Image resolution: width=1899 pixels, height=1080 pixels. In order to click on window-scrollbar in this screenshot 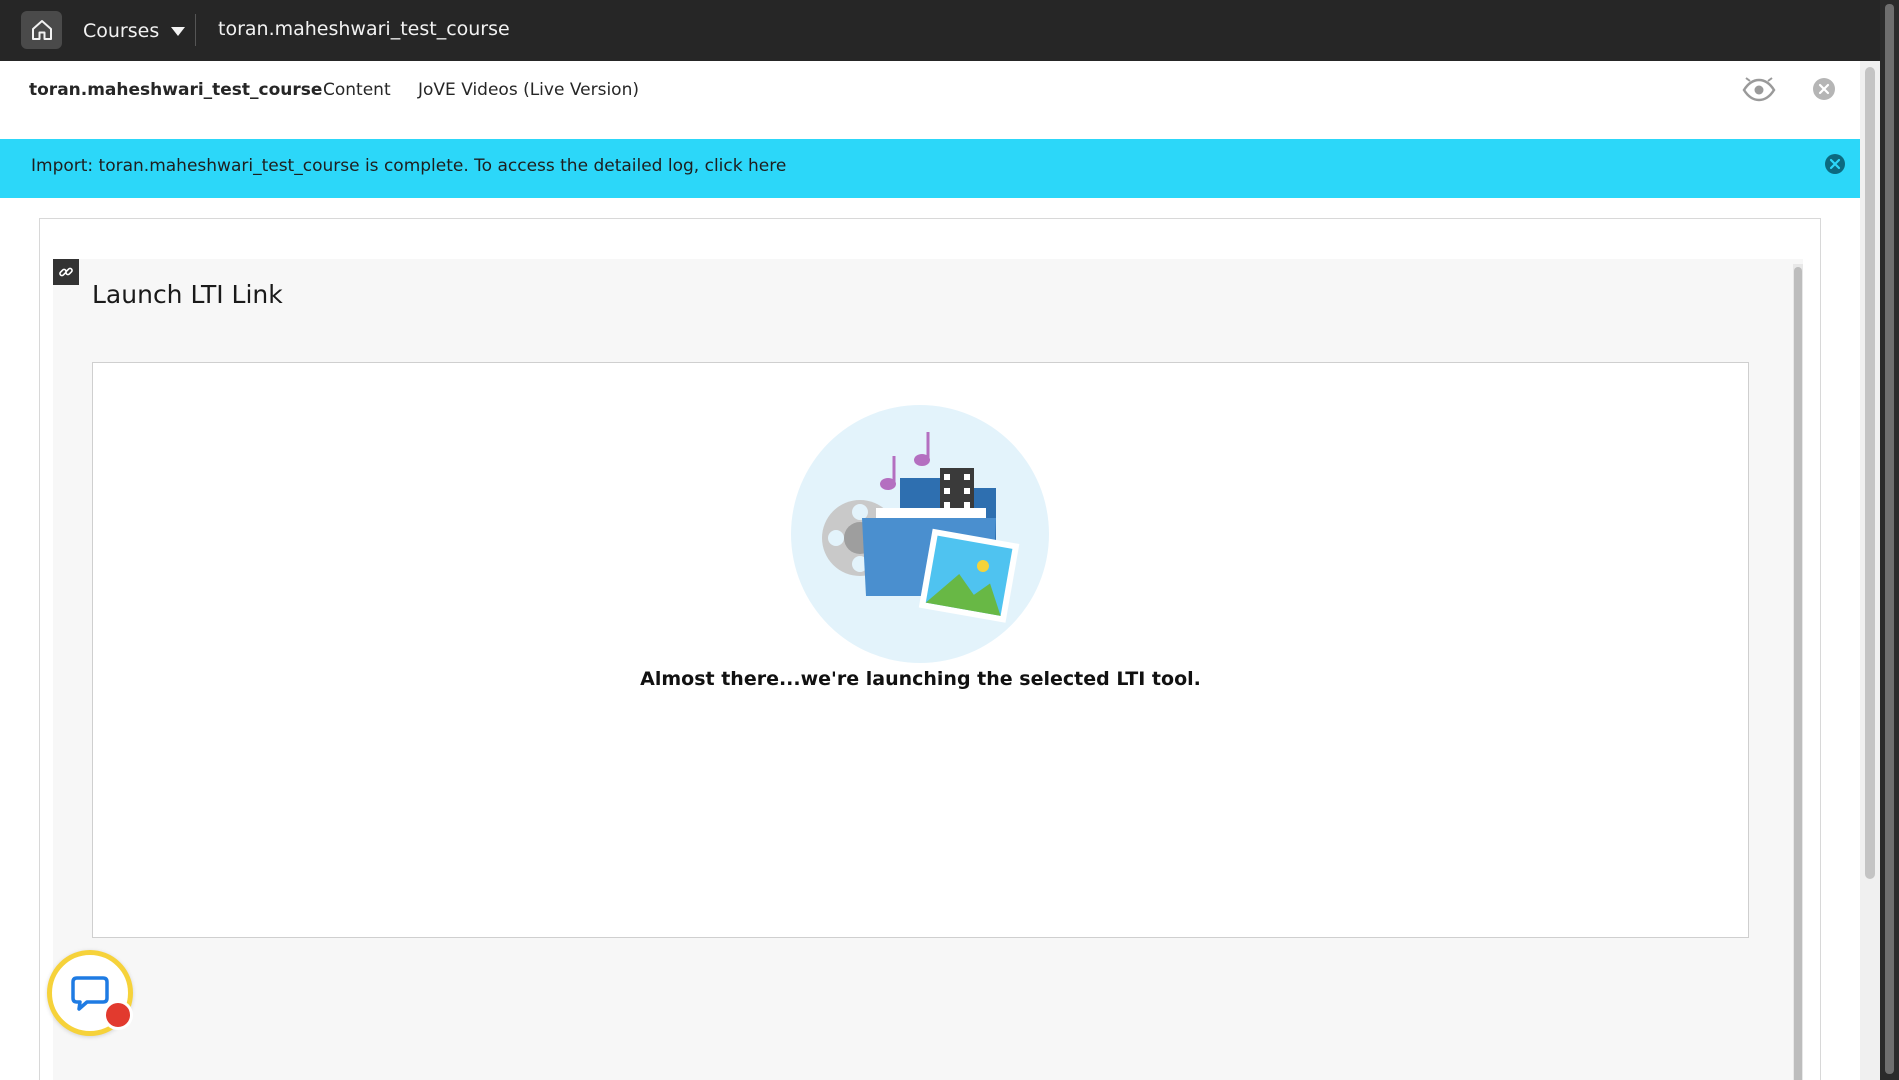, I will do `click(1889, 540)`.